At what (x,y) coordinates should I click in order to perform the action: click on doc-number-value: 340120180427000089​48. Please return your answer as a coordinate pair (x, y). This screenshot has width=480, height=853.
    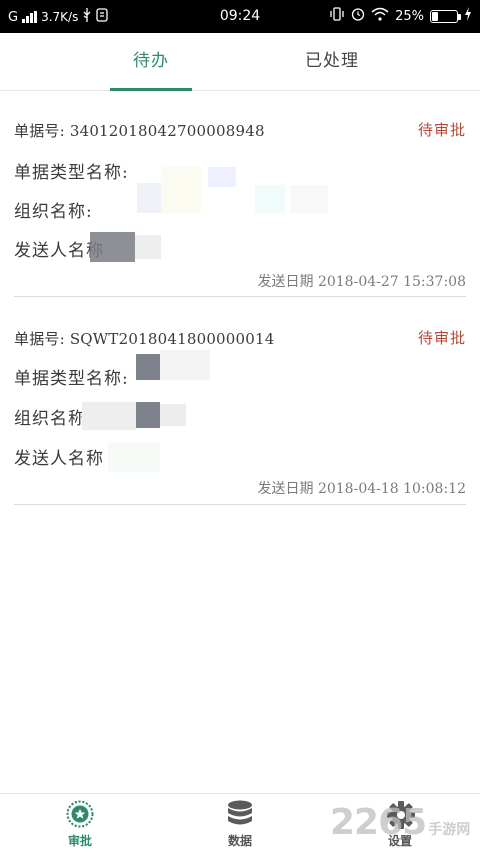
    Looking at the image, I should click on (167, 131).